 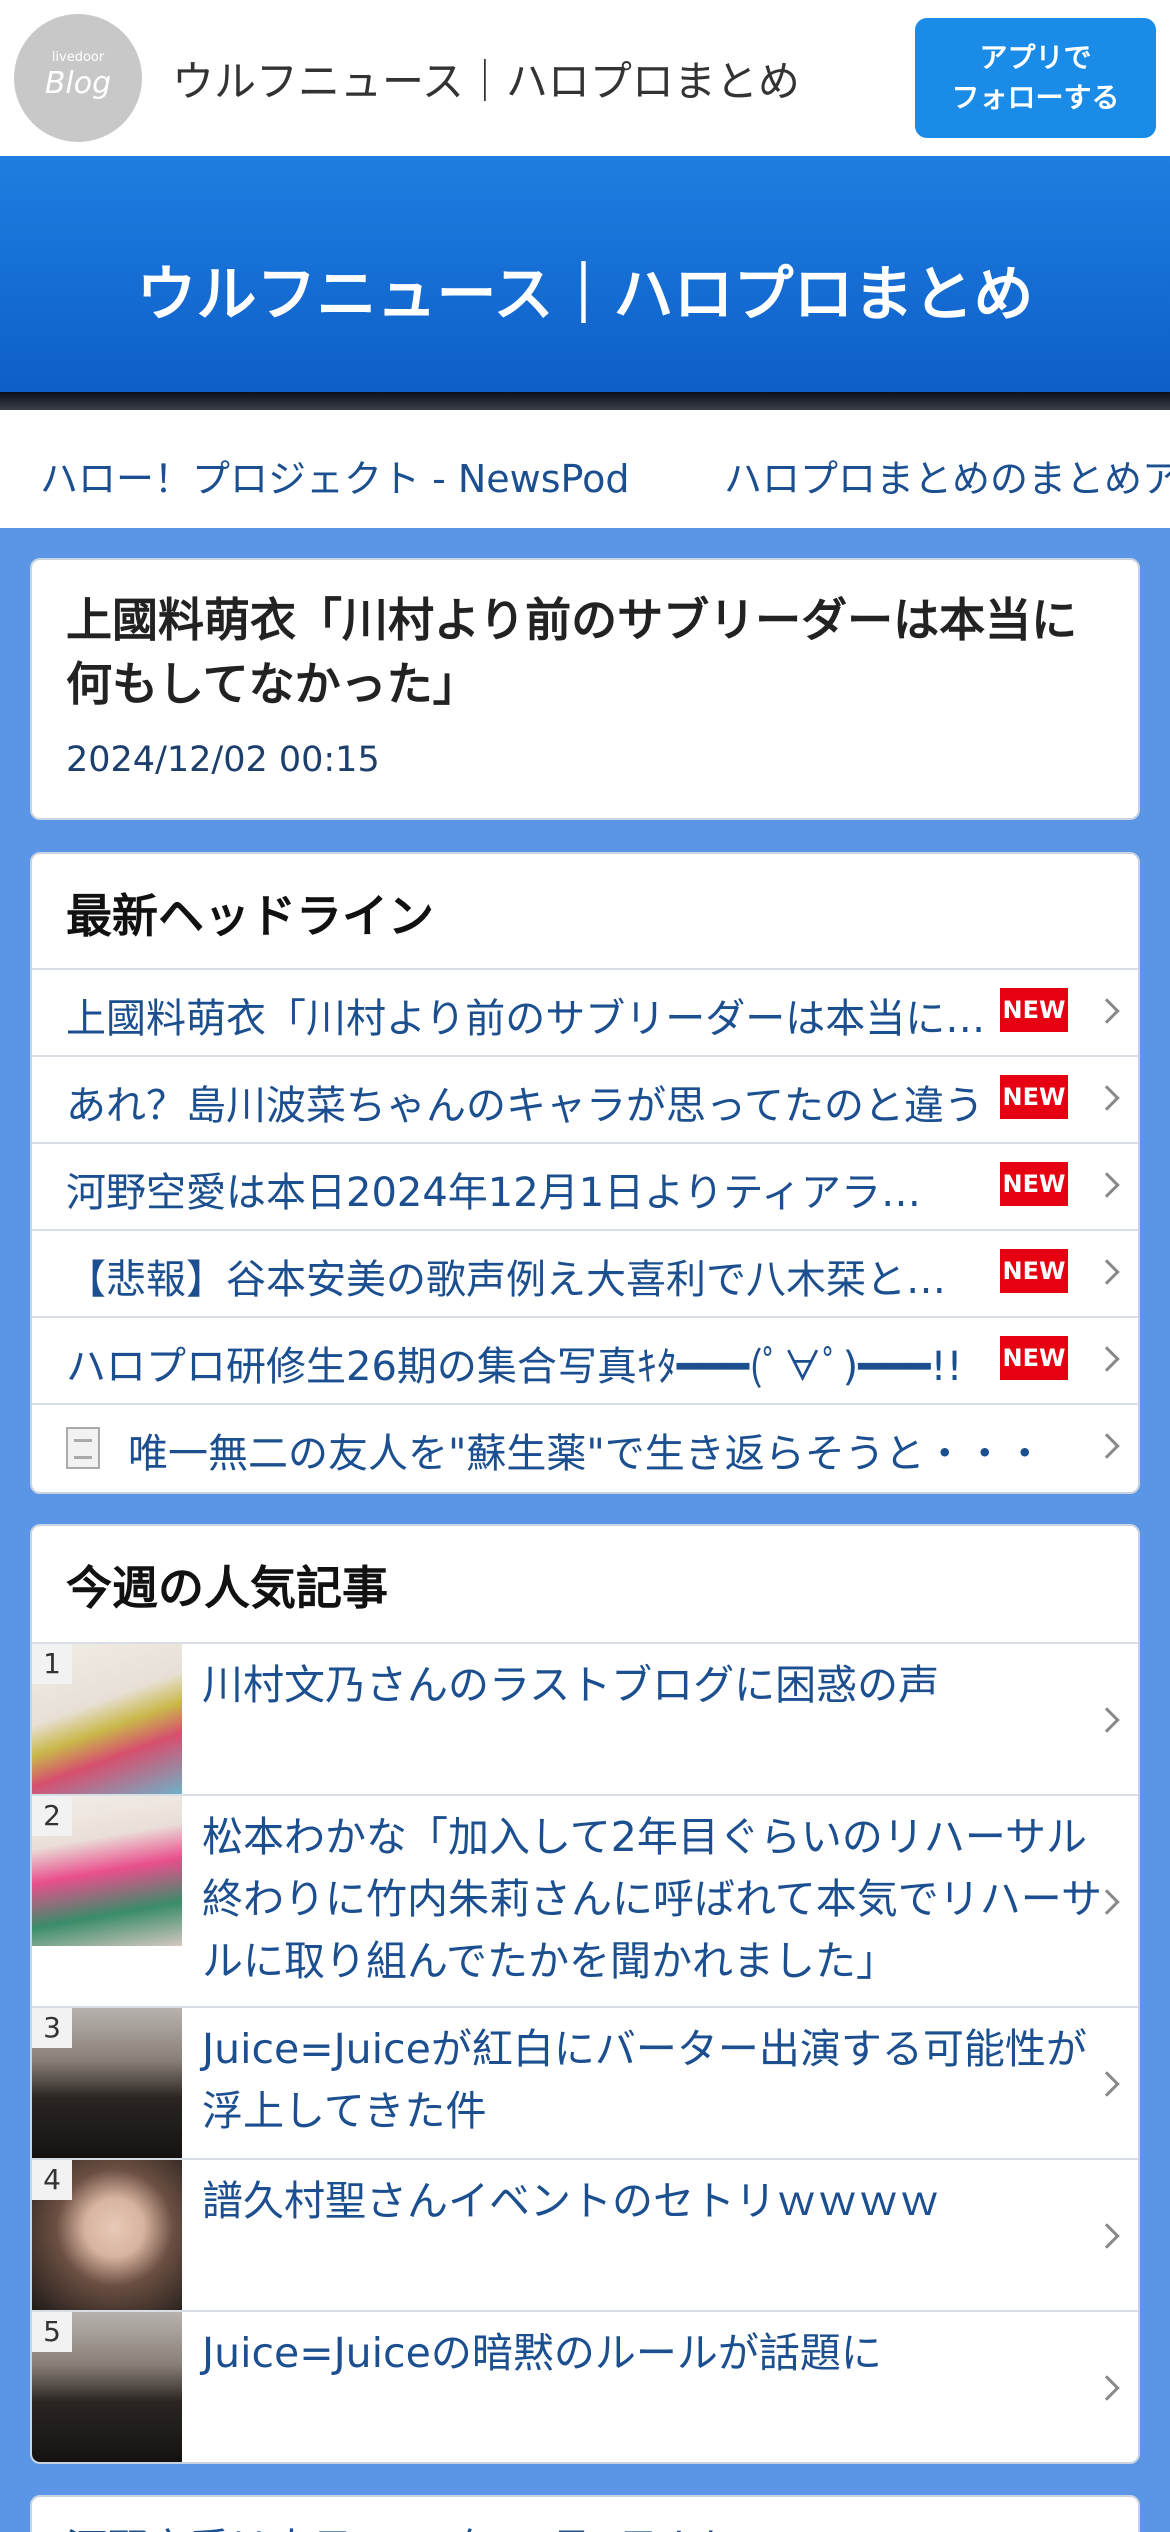 I want to click on follow-in-app-button: アプリで フォローする, so click(x=1035, y=78).